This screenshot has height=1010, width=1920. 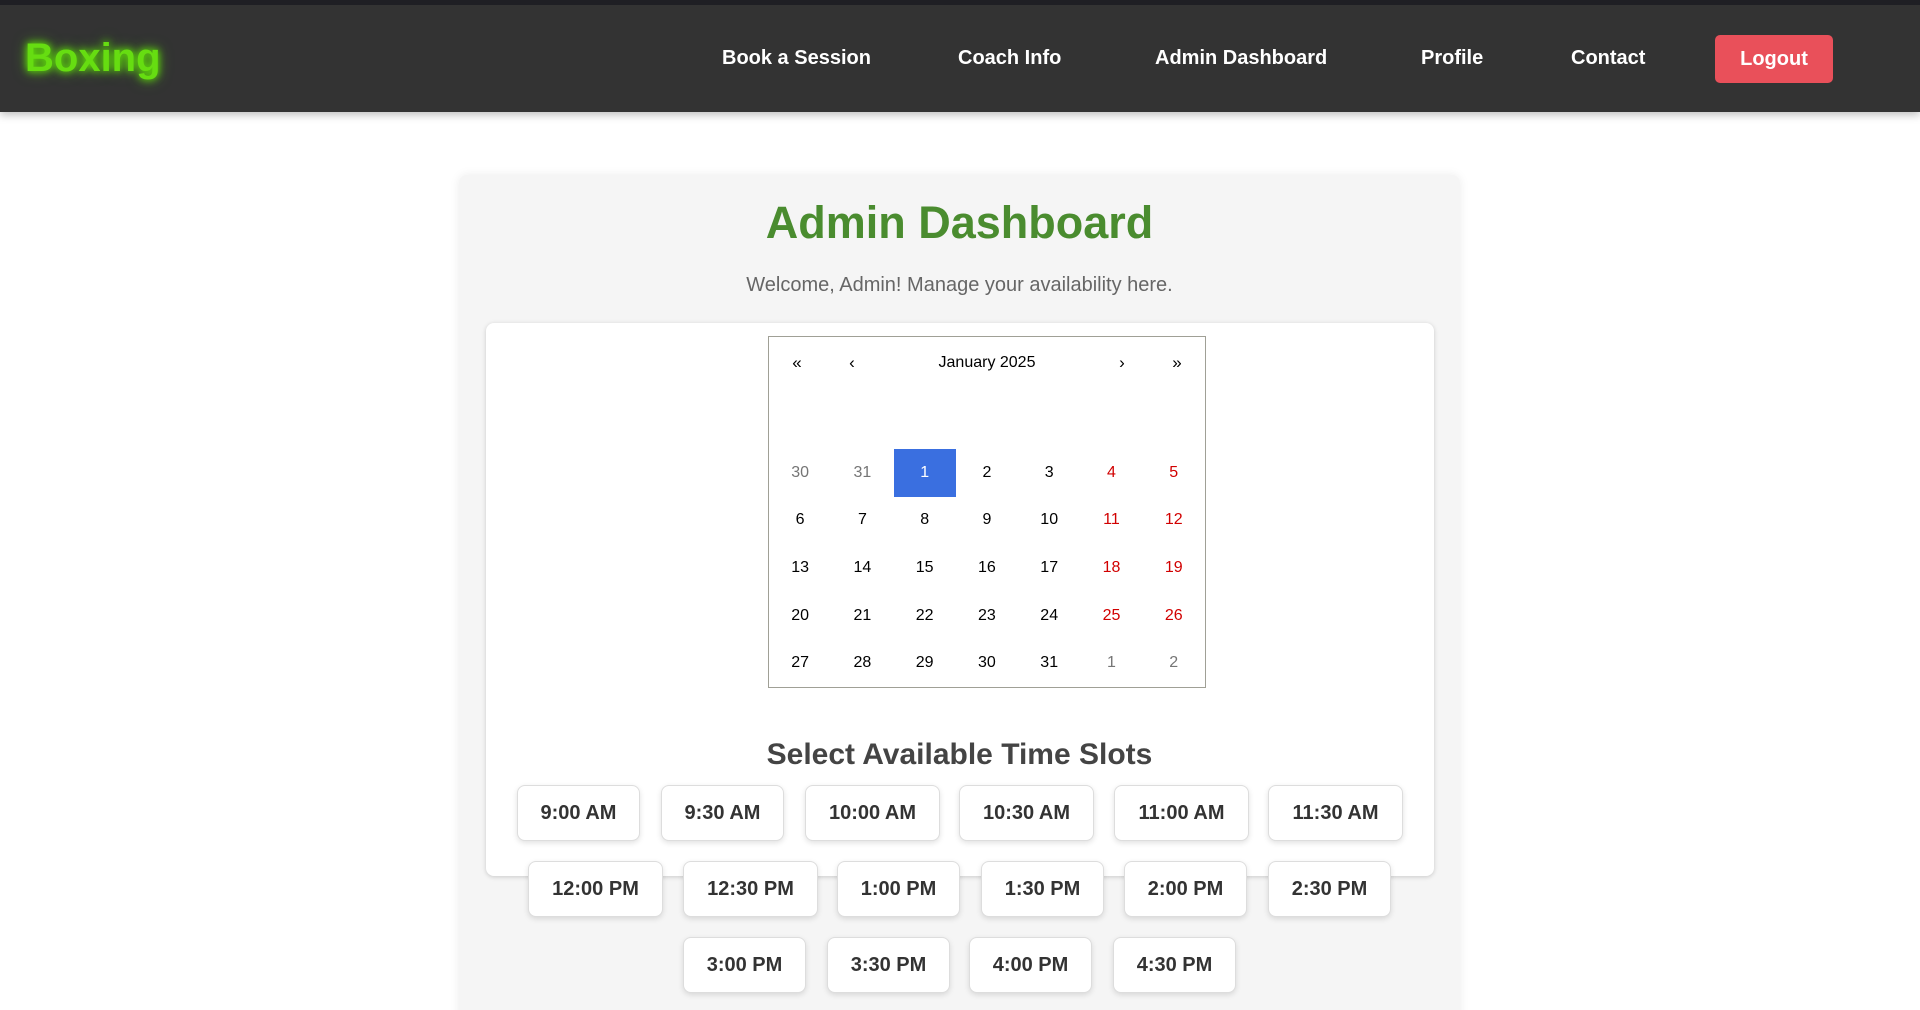 I want to click on calendar-day: 5, so click(x=1174, y=473).